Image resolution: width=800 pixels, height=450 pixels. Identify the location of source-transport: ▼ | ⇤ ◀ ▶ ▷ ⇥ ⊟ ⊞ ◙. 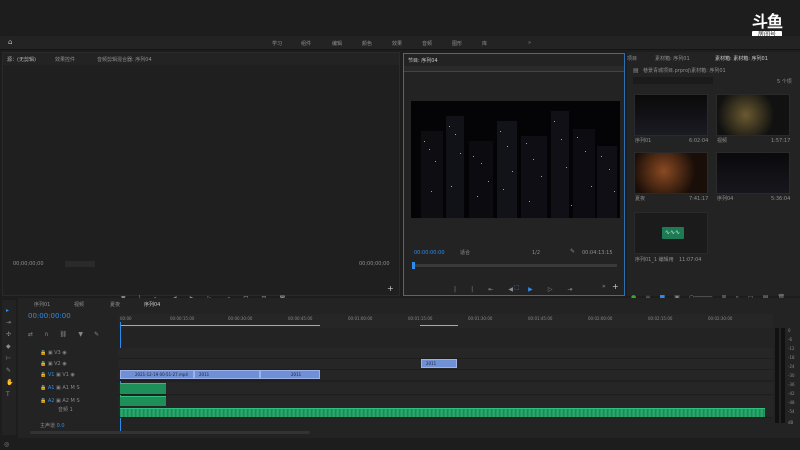
(226, 293).